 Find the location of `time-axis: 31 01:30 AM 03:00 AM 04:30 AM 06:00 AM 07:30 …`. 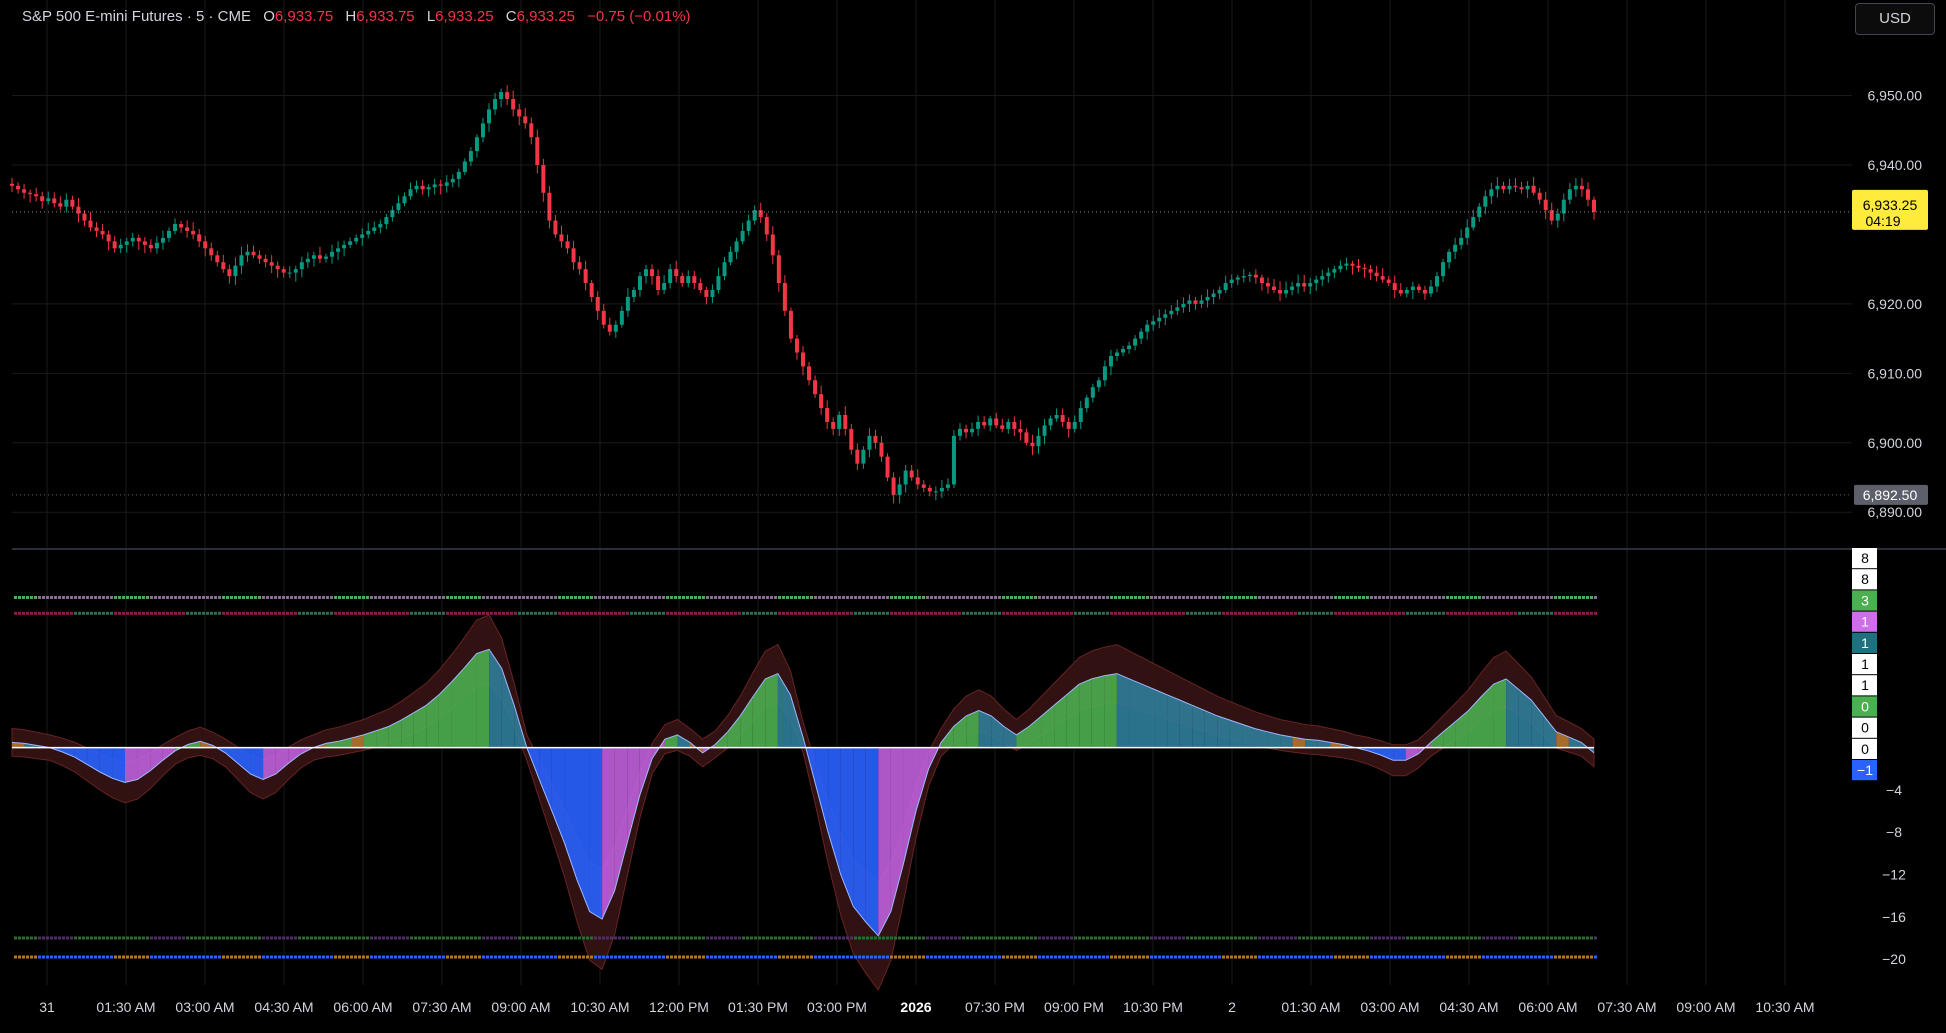

time-axis: 31 01:30 AM 03:00 AM 04:30 AM 06:00 AM 07:30 … is located at coordinates (926, 1007).